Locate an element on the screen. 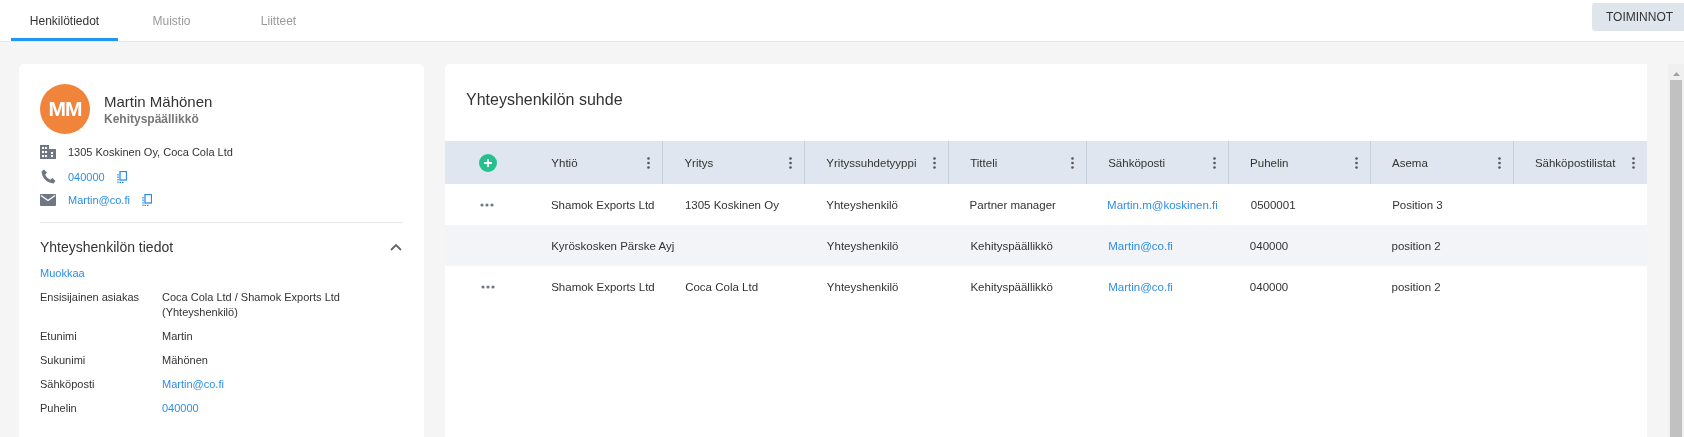 This screenshot has width=1684, height=437. table-row: Shamok Exports Ltd 1305 Koskinen Oy Yhteyshenkilö Partner manager Martin.m@koskinen.fi 0500001 Position 3 is located at coordinates (1046, 204).